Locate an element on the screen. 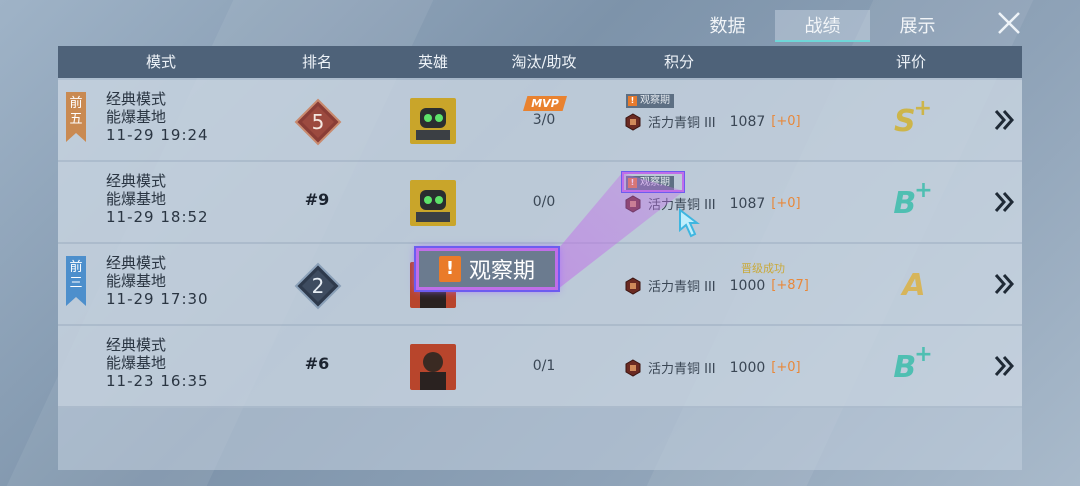 The height and width of the screenshot is (486, 1080). tab-data: 数据 is located at coordinates (727, 25).